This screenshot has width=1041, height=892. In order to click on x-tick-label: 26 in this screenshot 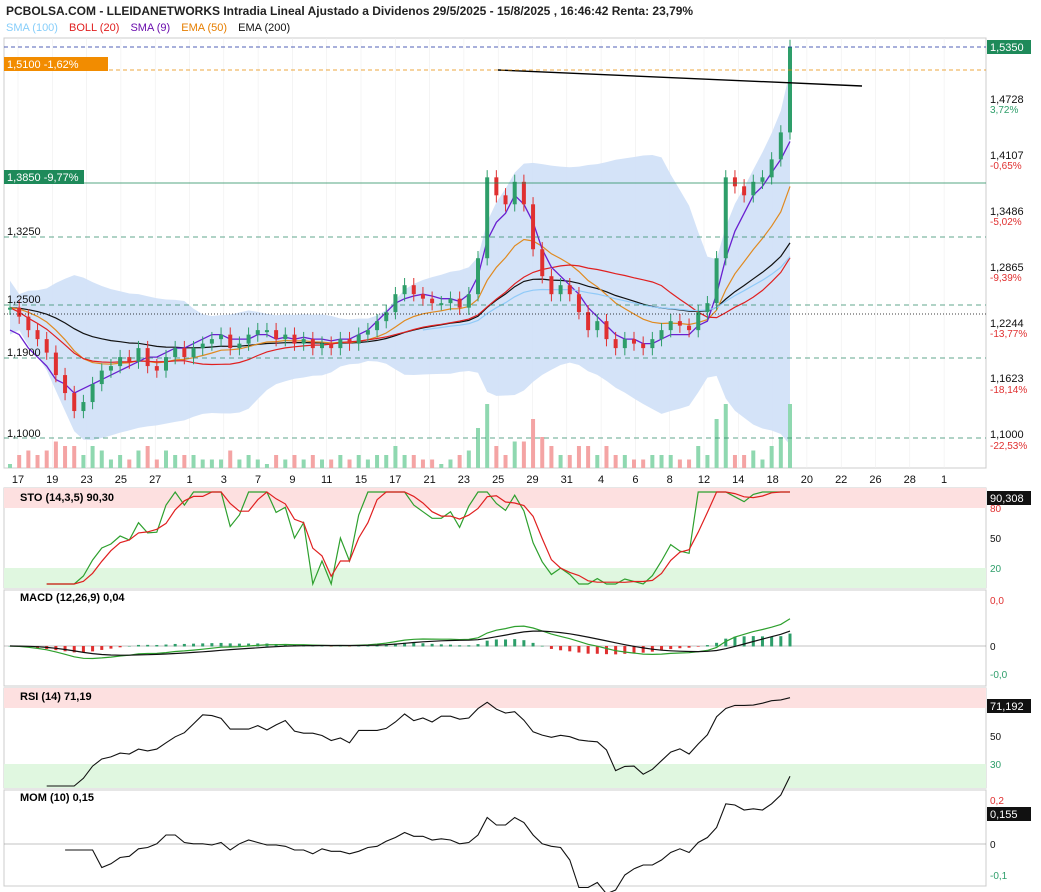, I will do `click(875, 480)`.